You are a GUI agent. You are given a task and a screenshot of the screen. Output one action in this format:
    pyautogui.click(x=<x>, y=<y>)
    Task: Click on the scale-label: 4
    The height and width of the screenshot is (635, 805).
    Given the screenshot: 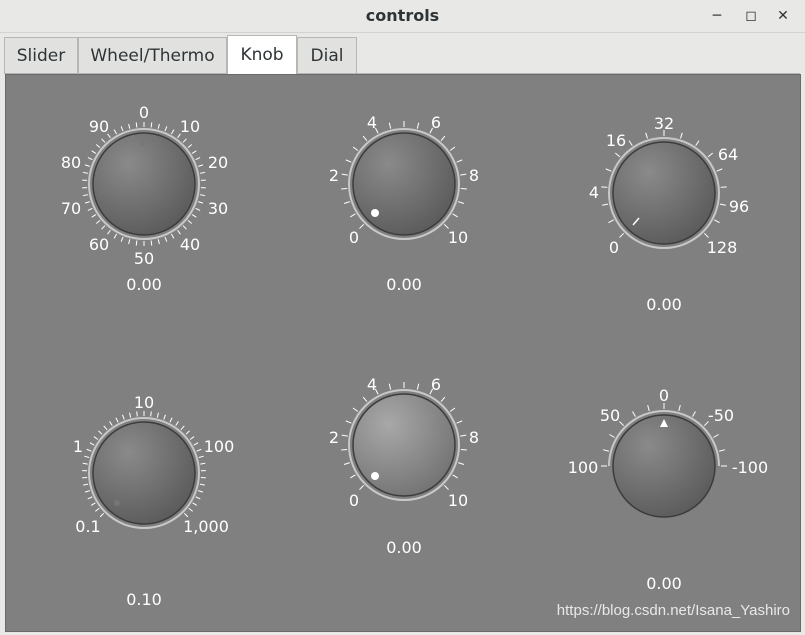 What is the action you would take?
    pyautogui.click(x=372, y=384)
    